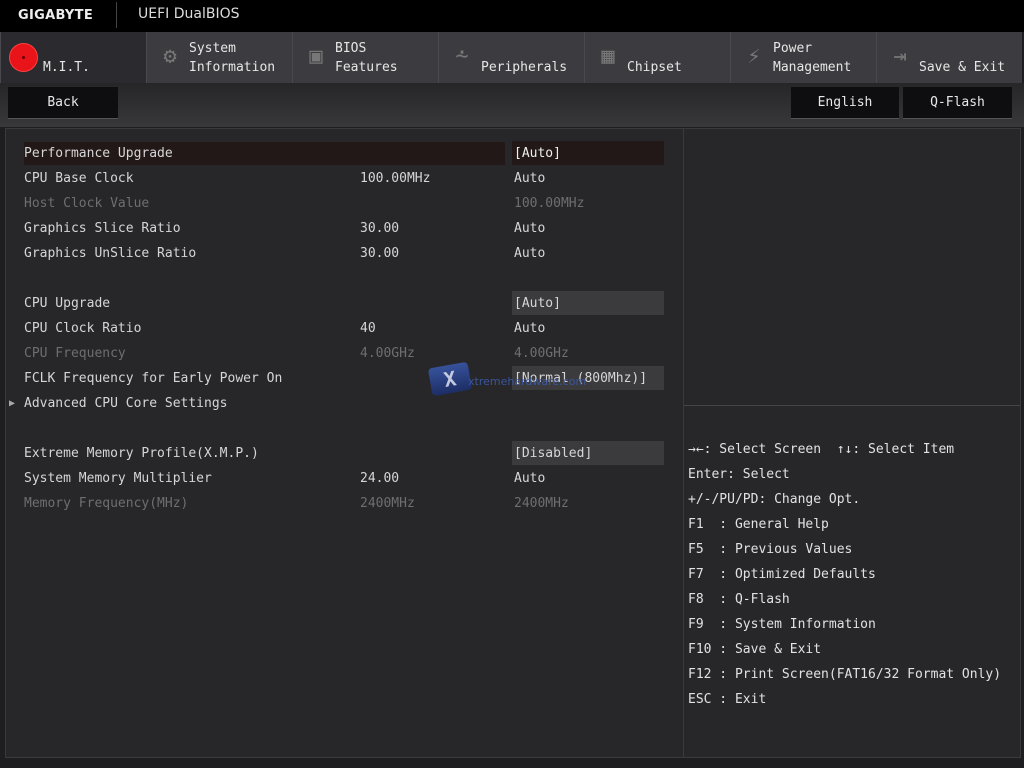  Describe the element at coordinates (845, 103) in the screenshot. I see `language-button: English` at that location.